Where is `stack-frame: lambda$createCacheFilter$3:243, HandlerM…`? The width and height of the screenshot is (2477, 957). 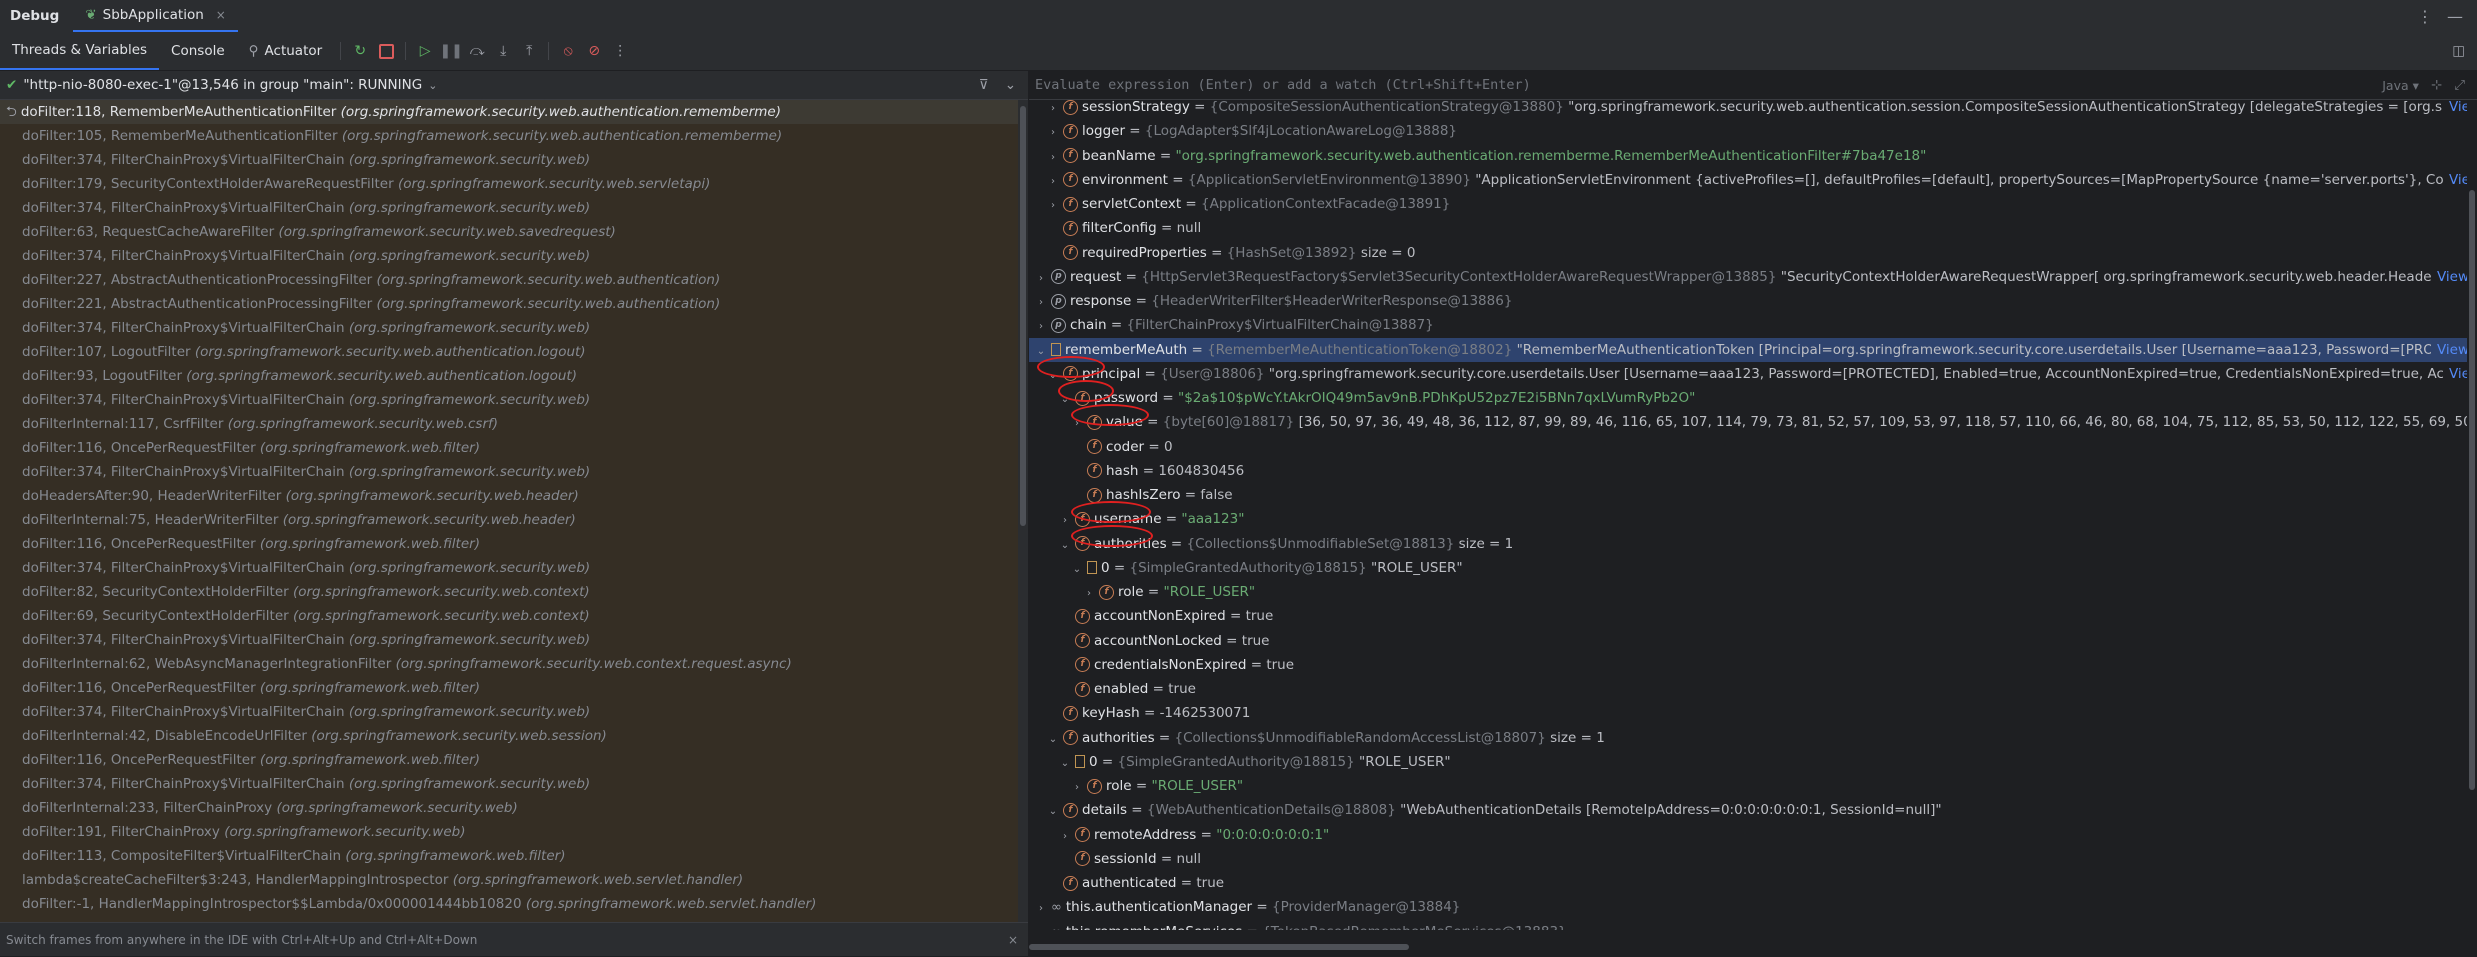
stack-frame: lambda$createCacheFilter$3:243, HandlerM… is located at coordinates (509, 880).